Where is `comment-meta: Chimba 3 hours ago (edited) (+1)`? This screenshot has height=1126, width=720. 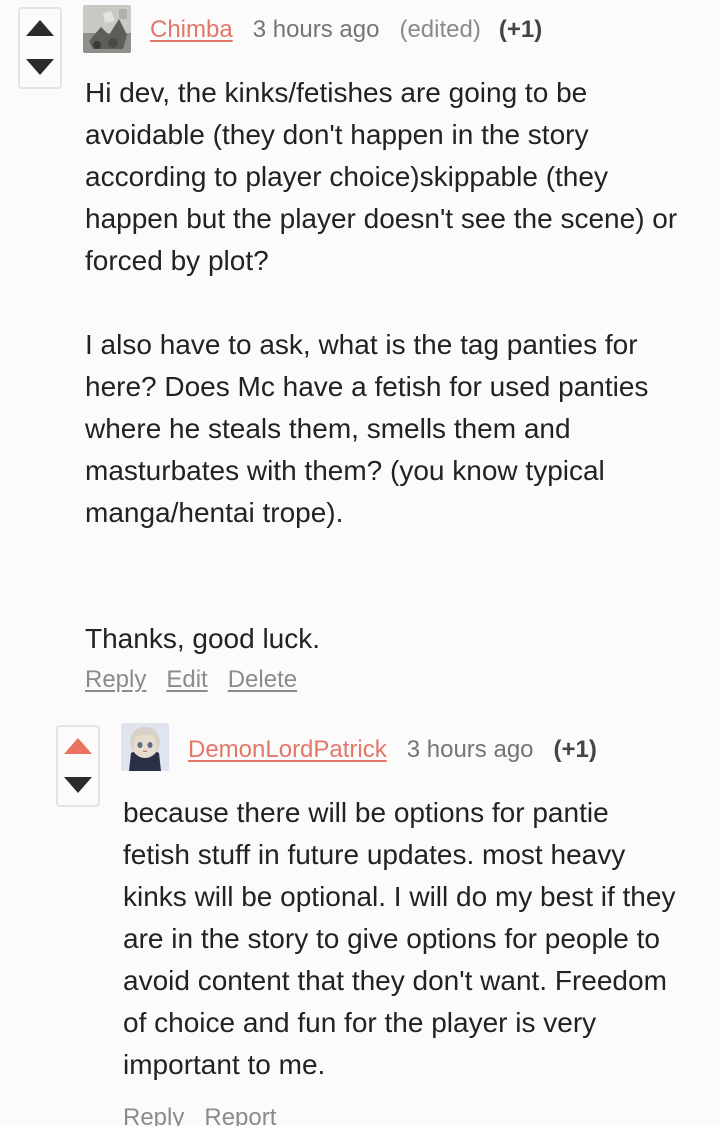 comment-meta: Chimba 3 hours ago (edited) (+1) is located at coordinates (346, 30).